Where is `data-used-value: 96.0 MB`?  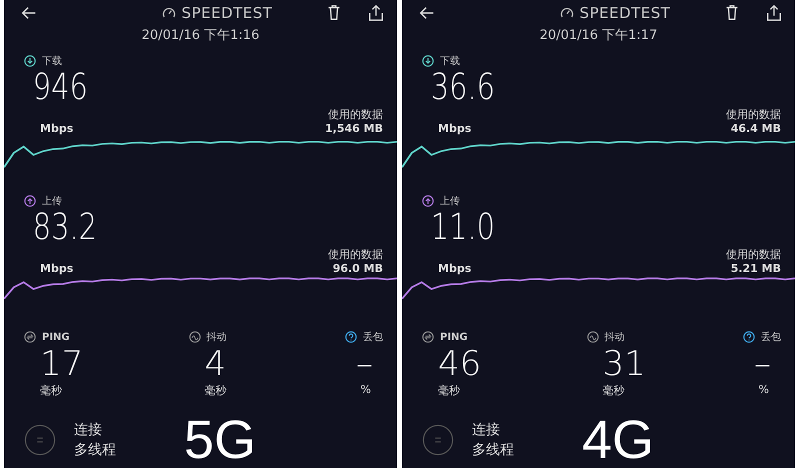
data-used-value: 96.0 MB is located at coordinates (357, 268).